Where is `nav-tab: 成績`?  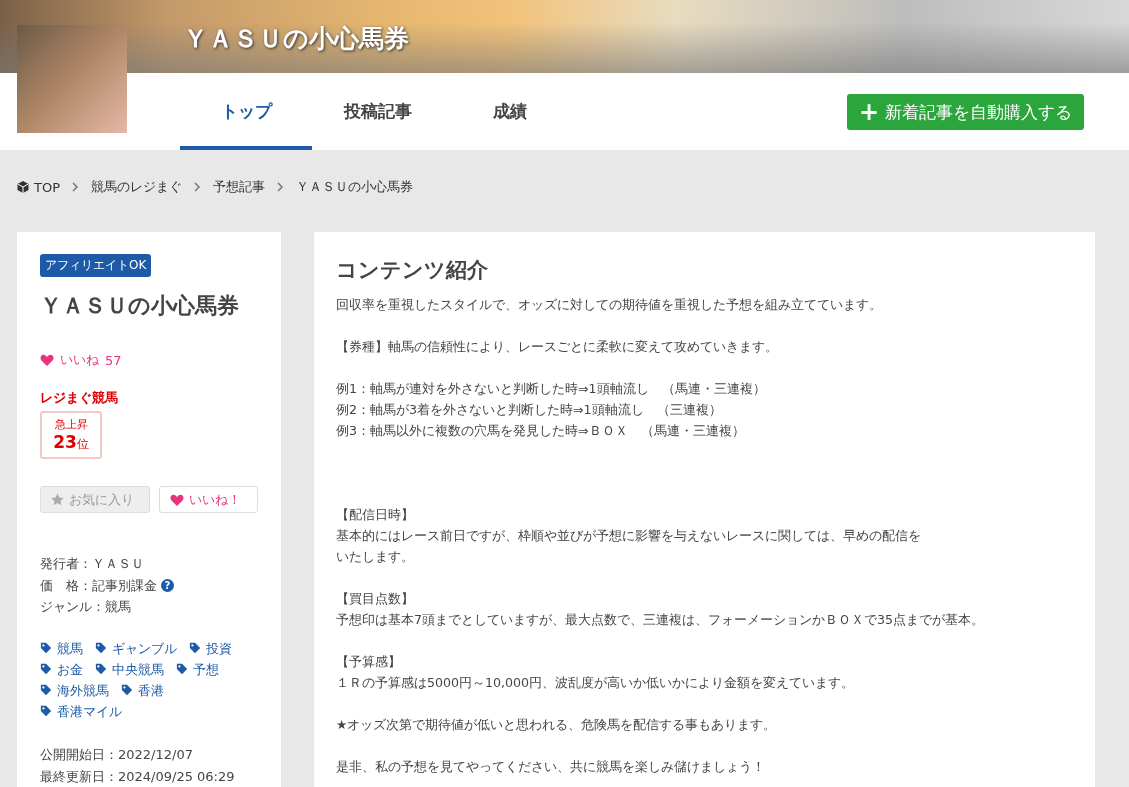 nav-tab: 成績 is located at coordinates (510, 111).